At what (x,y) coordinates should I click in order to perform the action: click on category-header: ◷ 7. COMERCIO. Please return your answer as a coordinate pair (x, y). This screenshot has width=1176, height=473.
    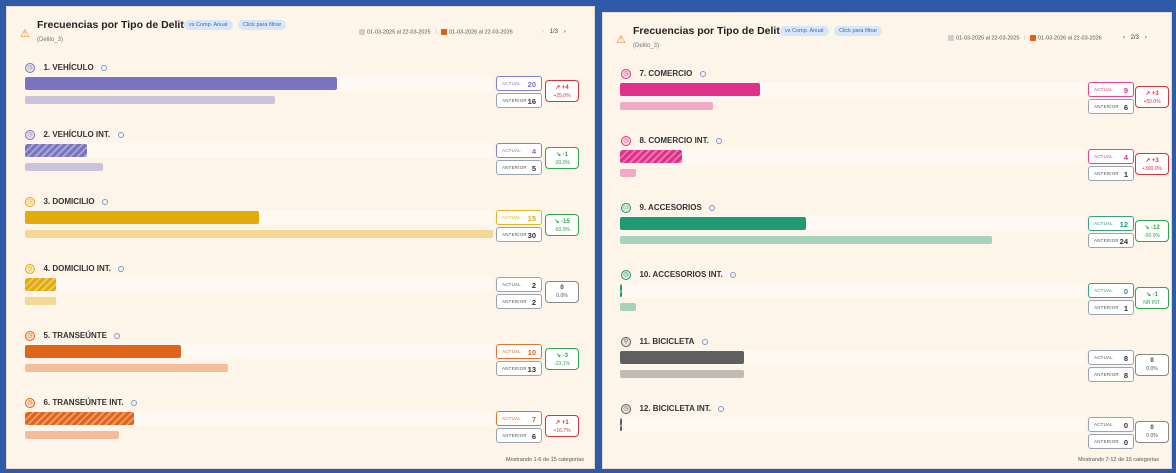
    Looking at the image, I should click on (663, 72).